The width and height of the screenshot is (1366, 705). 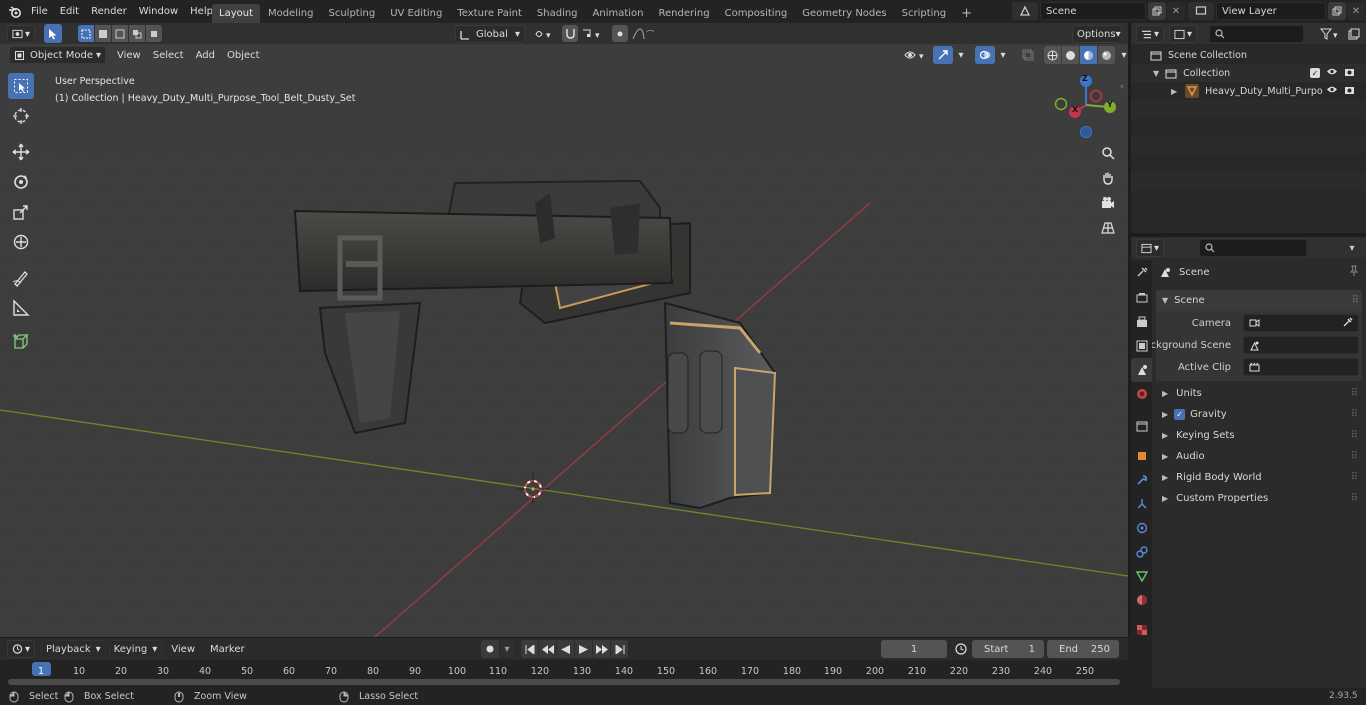 I want to click on section-rigid-body-world: ▶ Rigid Body World ⠿, so click(x=1259, y=477).